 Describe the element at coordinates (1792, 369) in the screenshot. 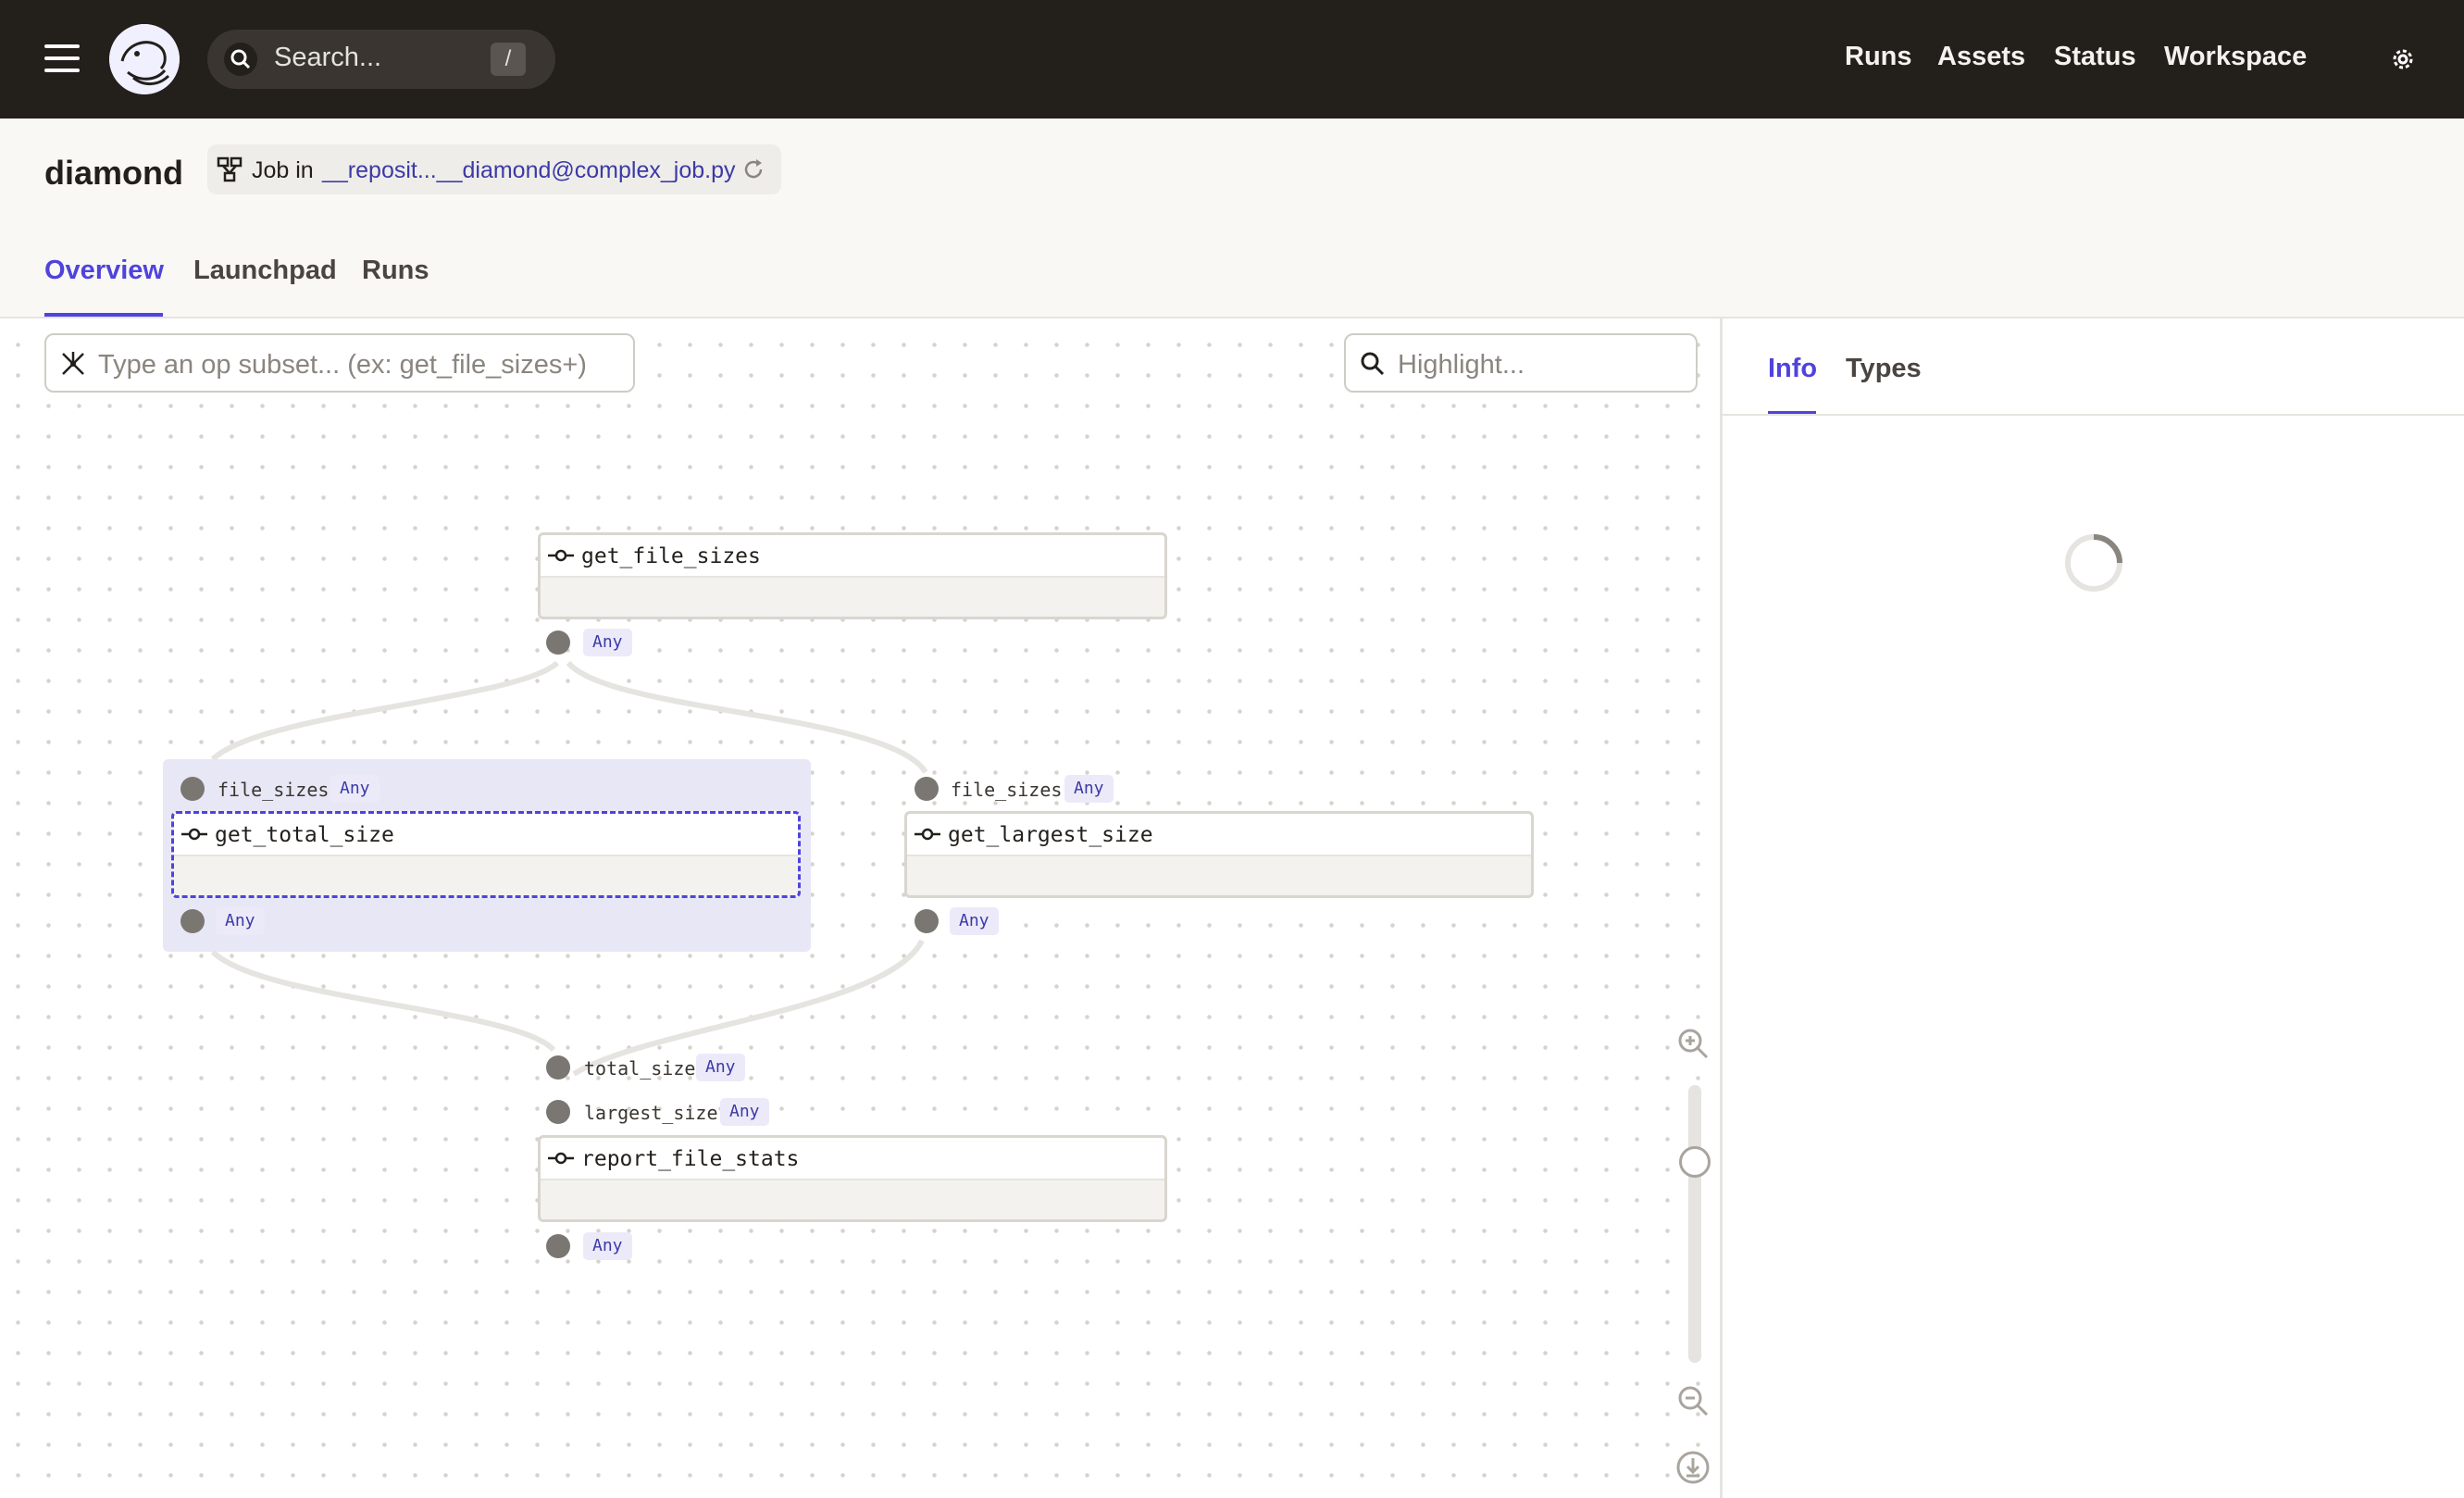

I see `tab-info: Info` at that location.